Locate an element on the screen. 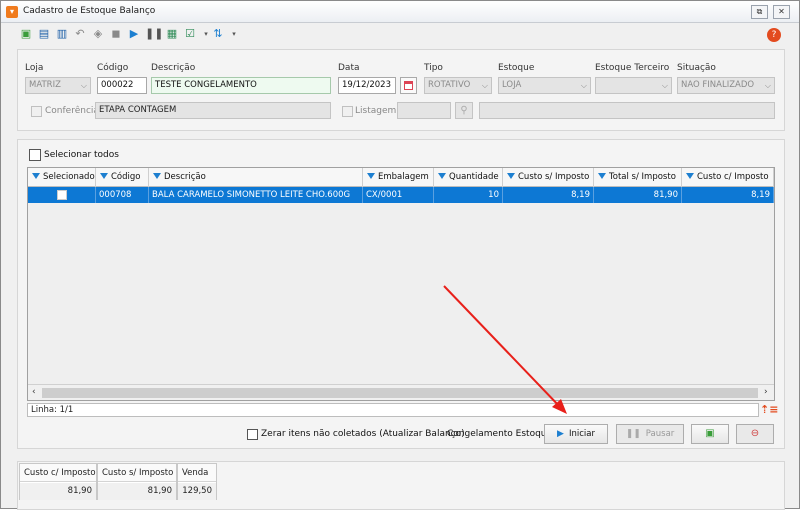 The width and height of the screenshot is (800, 510). listagem-description-field is located at coordinates (627, 110).